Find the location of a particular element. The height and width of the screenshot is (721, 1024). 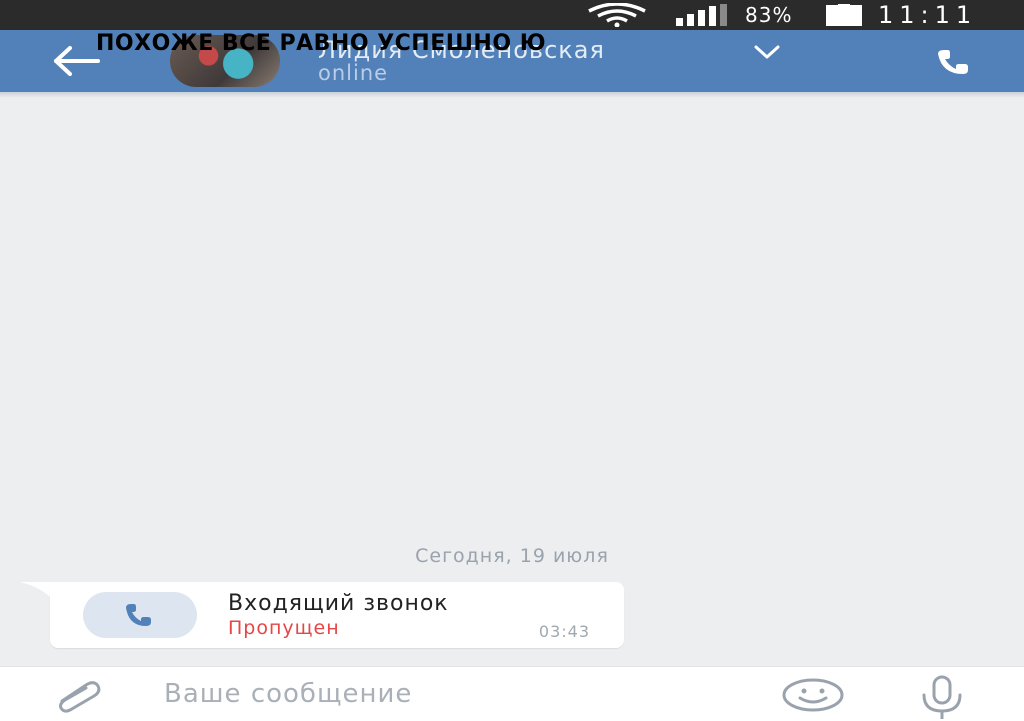

signal-icon is located at coordinates (701, 15).